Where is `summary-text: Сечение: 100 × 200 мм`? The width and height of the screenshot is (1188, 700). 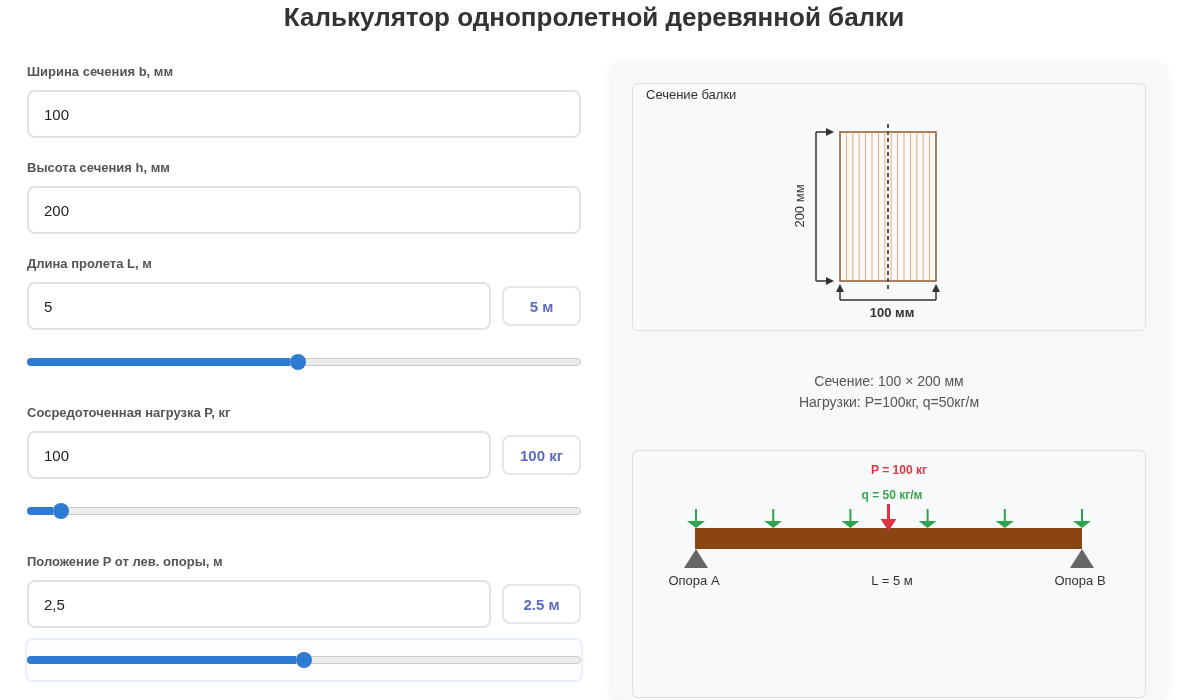
summary-text: Сечение: 100 × 200 мм is located at coordinates (889, 381).